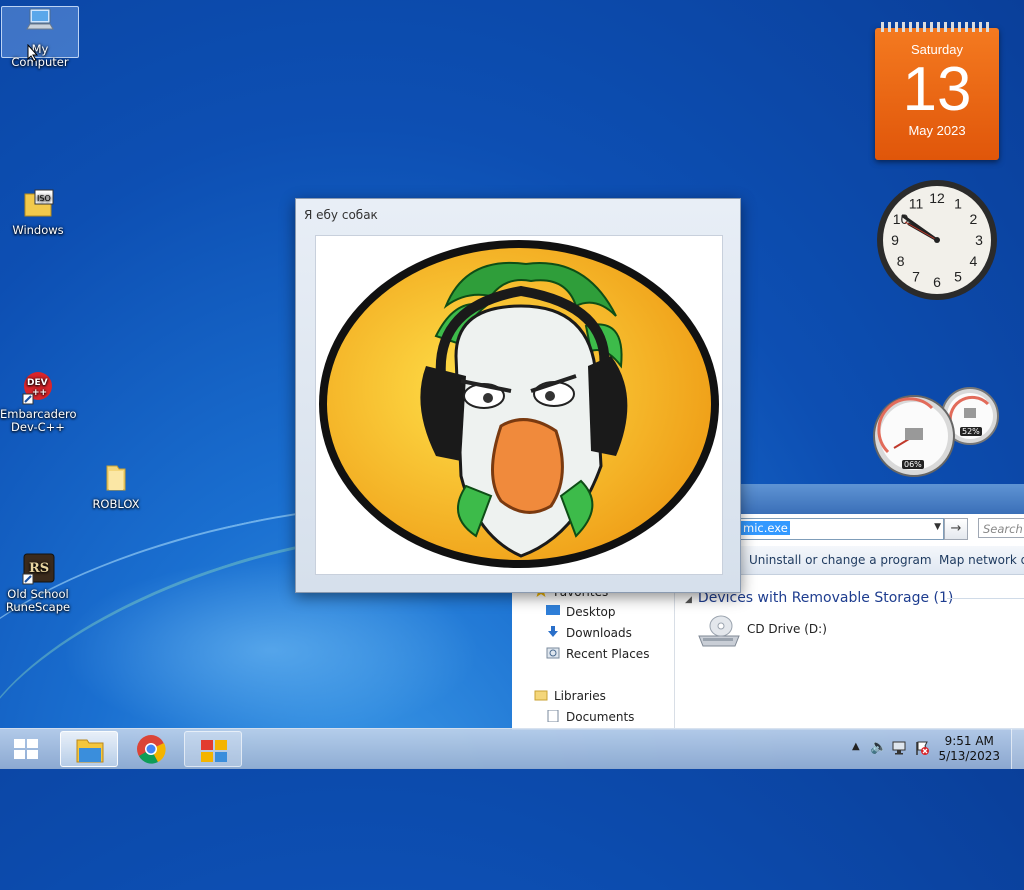 The image size is (1024, 890). What do you see at coordinates (1001, 528) in the screenshot?
I see `search-input: Search N` at bounding box center [1001, 528].